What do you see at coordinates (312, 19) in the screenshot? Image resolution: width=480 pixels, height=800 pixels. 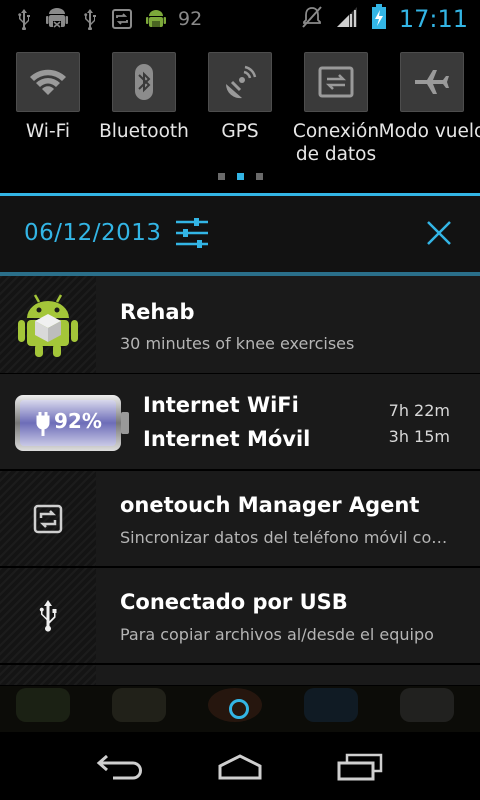 I see `mute-icon` at bounding box center [312, 19].